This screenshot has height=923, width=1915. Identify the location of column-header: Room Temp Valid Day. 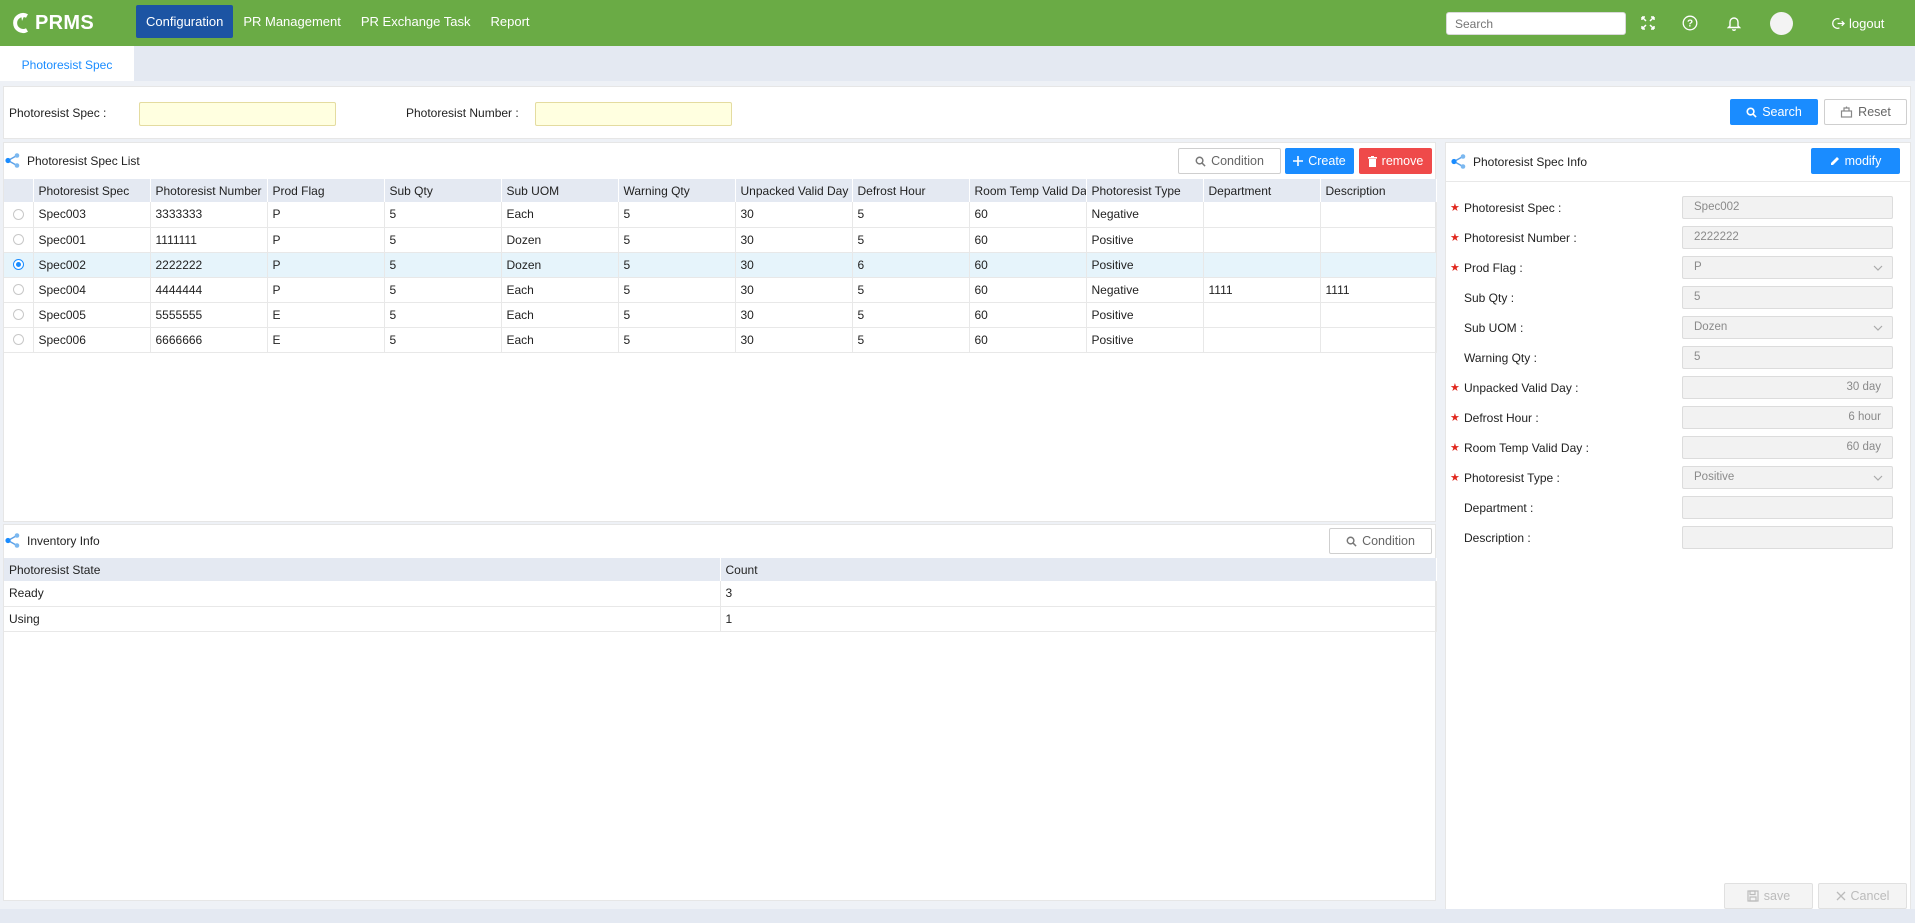
(1028, 190).